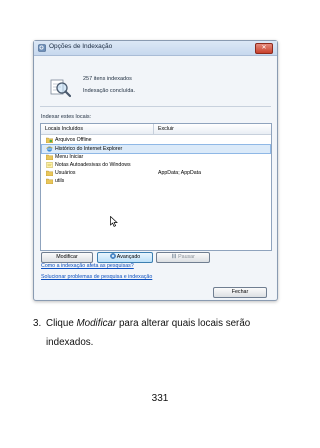  What do you see at coordinates (49, 149) in the screenshot?
I see `ie-history-icon` at bounding box center [49, 149].